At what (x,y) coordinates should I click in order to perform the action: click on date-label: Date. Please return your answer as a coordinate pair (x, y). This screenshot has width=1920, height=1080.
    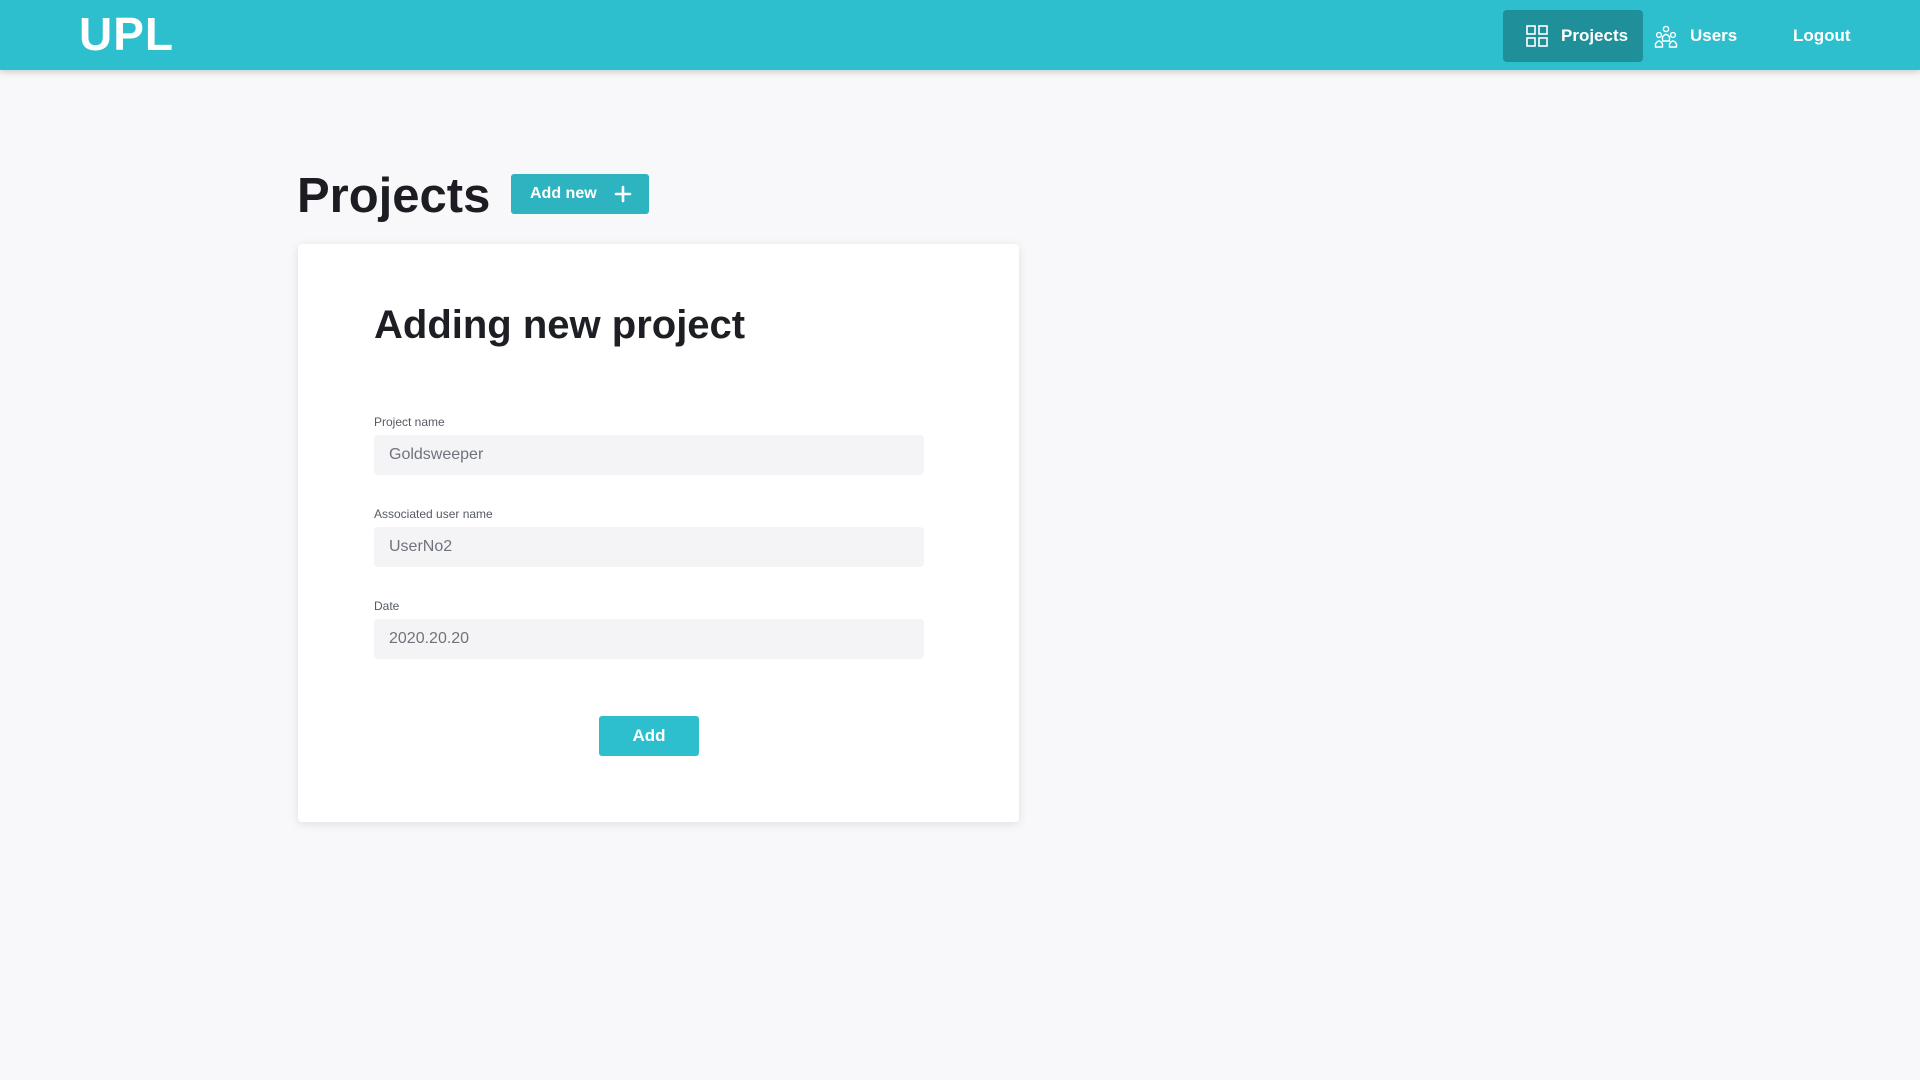
    Looking at the image, I should click on (387, 606).